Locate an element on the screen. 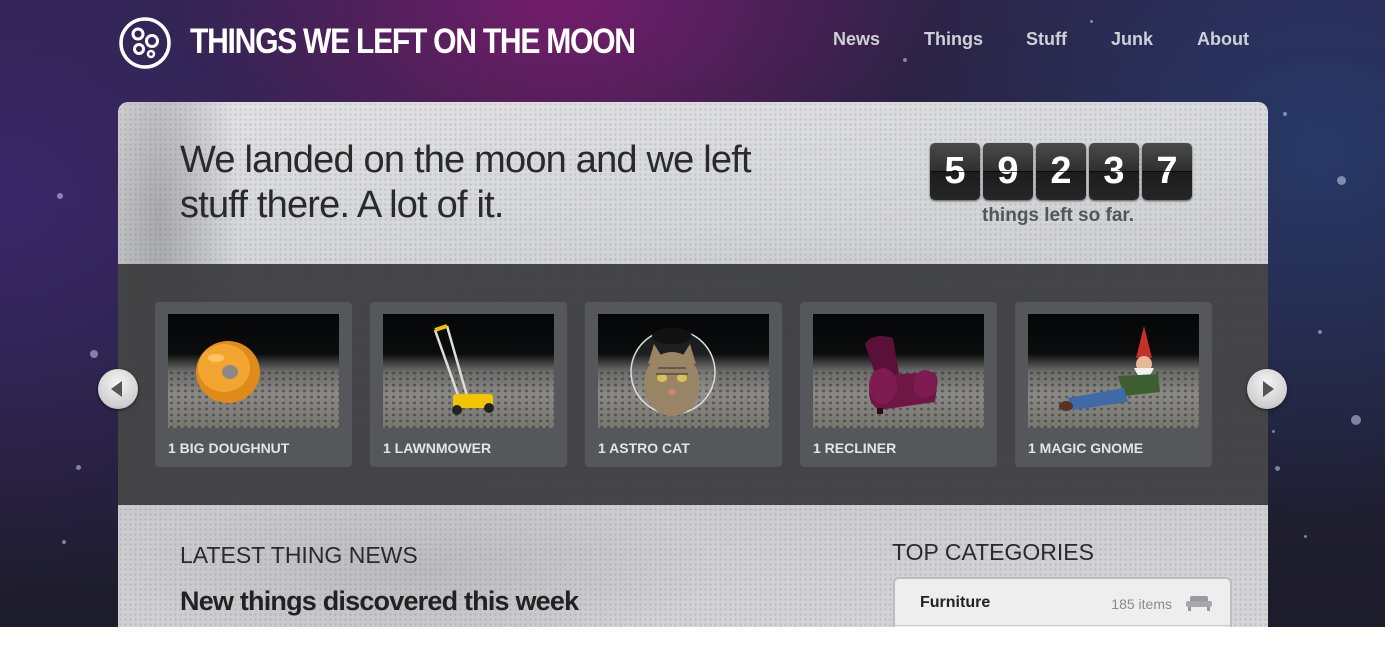  chevron-left-icon is located at coordinates (116, 389).